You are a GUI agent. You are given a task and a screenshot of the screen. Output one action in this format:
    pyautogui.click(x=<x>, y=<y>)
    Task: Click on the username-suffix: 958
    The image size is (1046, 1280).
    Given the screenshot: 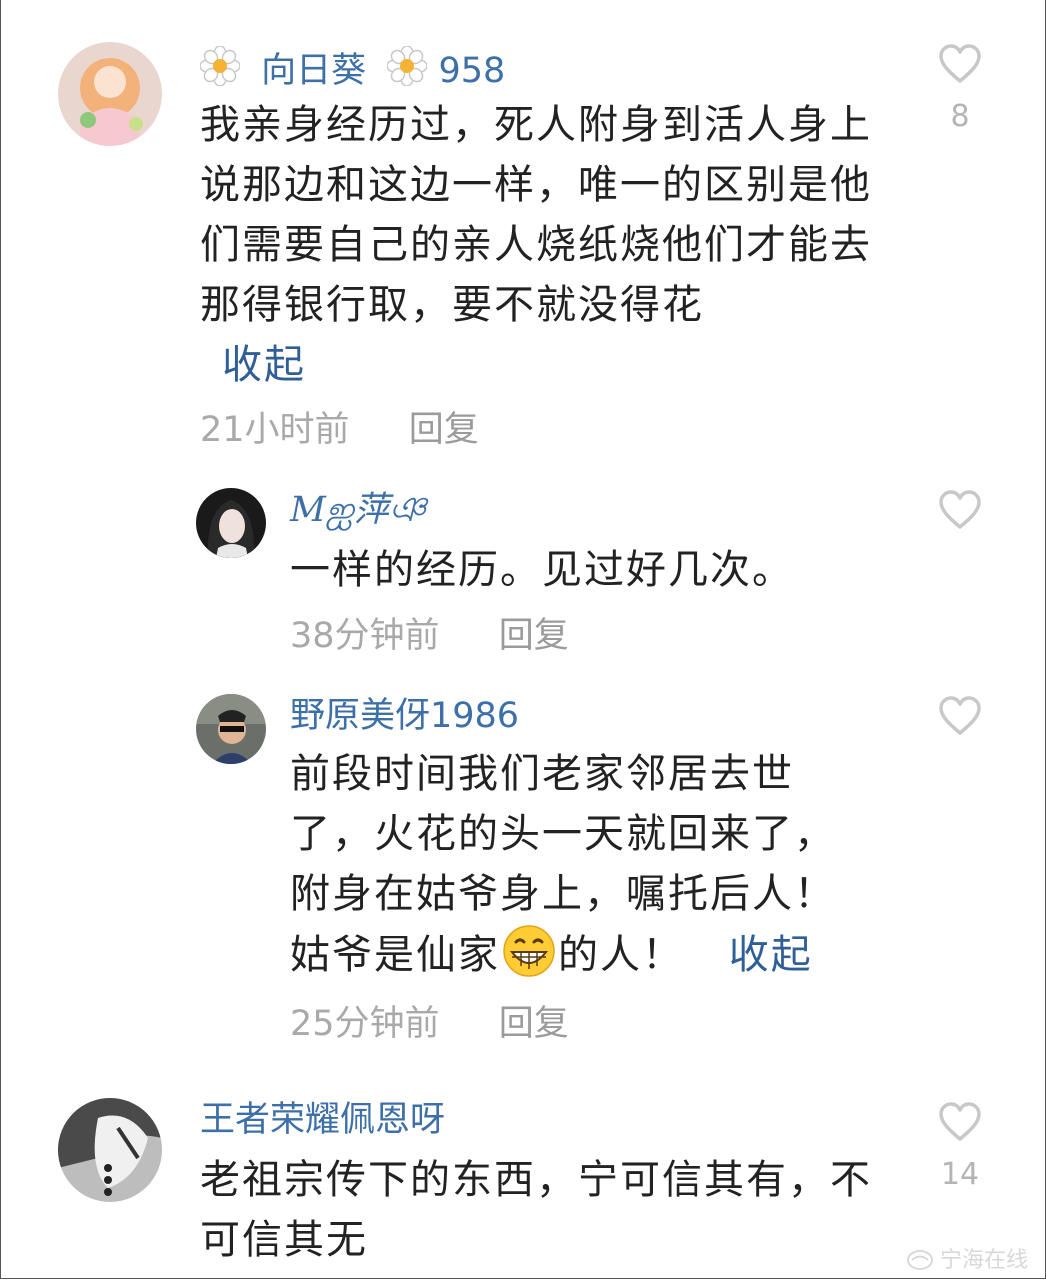 What is the action you would take?
    pyautogui.click(x=472, y=71)
    